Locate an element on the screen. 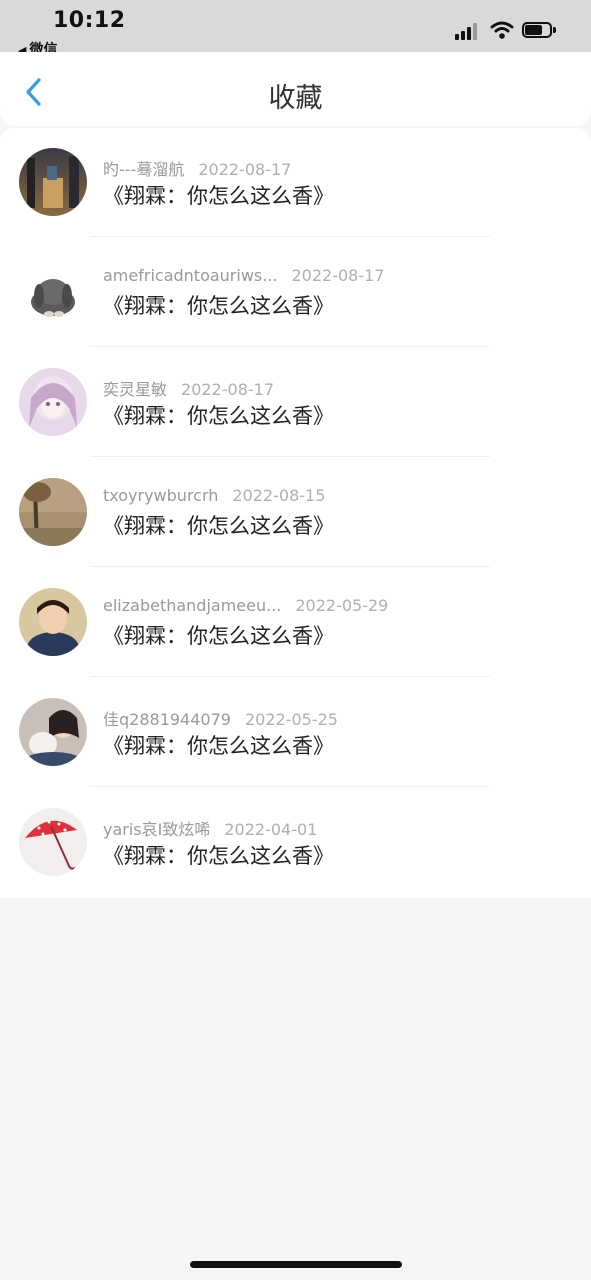 This screenshot has width=591, height=1280. item-meta: 佳q2881944079 2022-05-25 is located at coordinates (220, 718).